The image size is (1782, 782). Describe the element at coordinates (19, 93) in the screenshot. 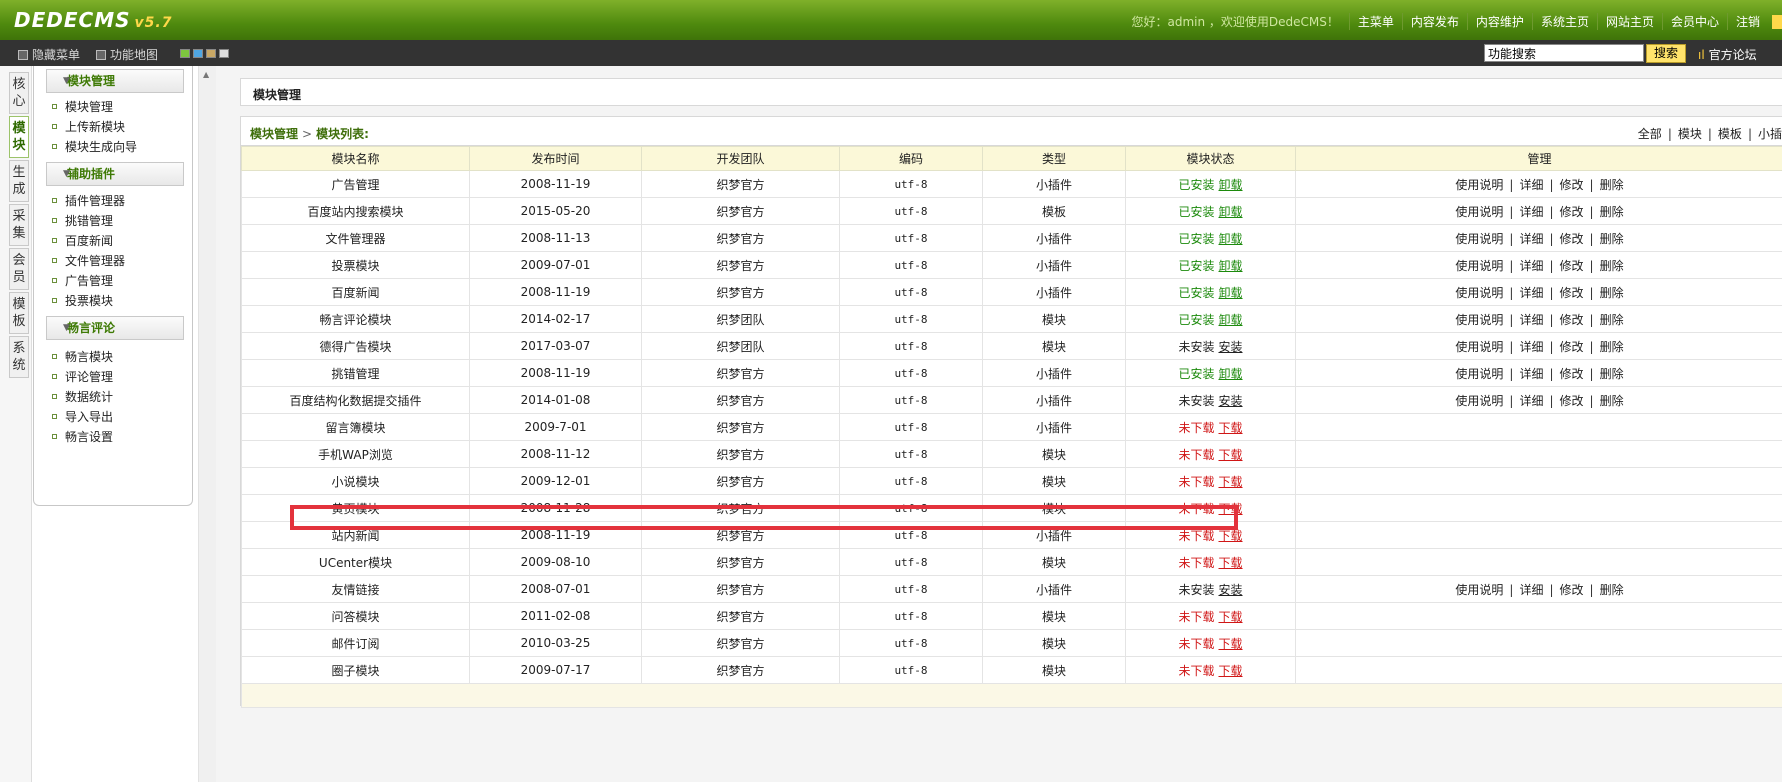

I see `vtab-core: 核心` at that location.